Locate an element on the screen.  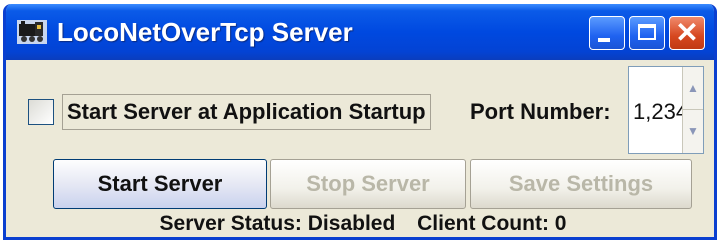
save-settings-button: Save Settings is located at coordinates (581, 184).